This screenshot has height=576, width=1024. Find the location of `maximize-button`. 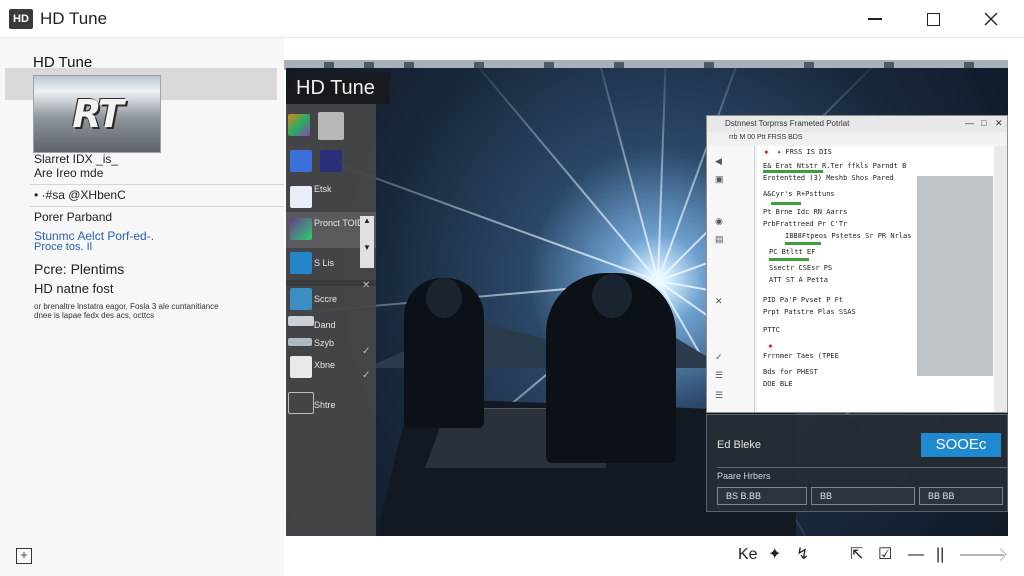

maximize-button is located at coordinates (933, 19).